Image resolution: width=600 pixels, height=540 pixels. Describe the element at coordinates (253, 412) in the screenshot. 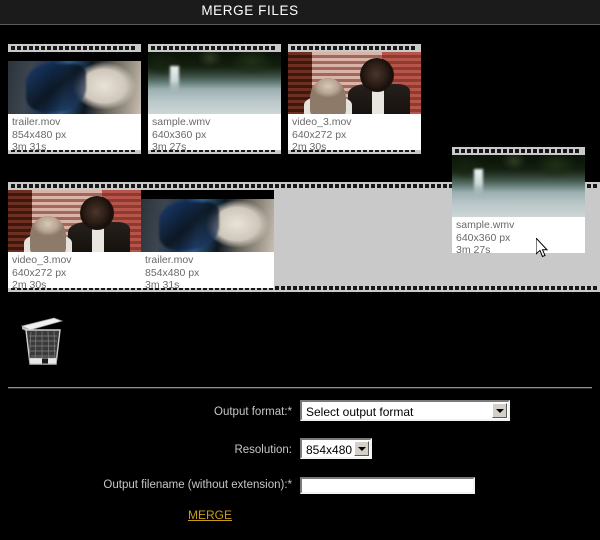

I see `output-format-label: Output format:*` at that location.